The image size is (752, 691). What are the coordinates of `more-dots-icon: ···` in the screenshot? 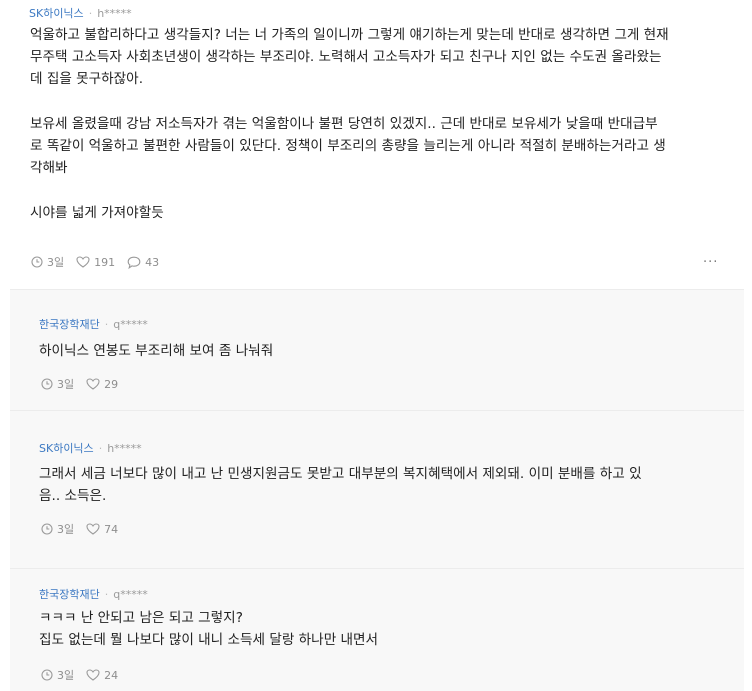 It's located at (712, 263).